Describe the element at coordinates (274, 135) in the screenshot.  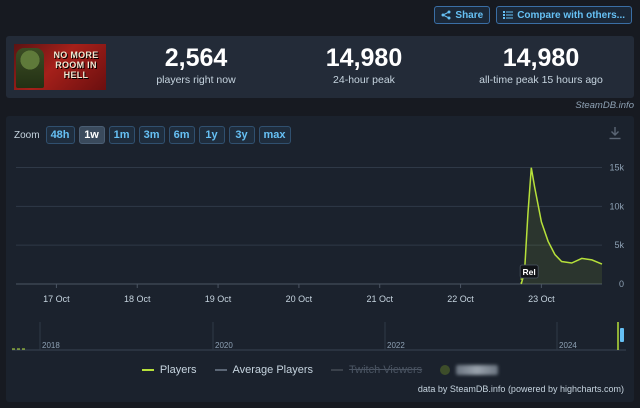
I see `zoom-max-button: max` at that location.